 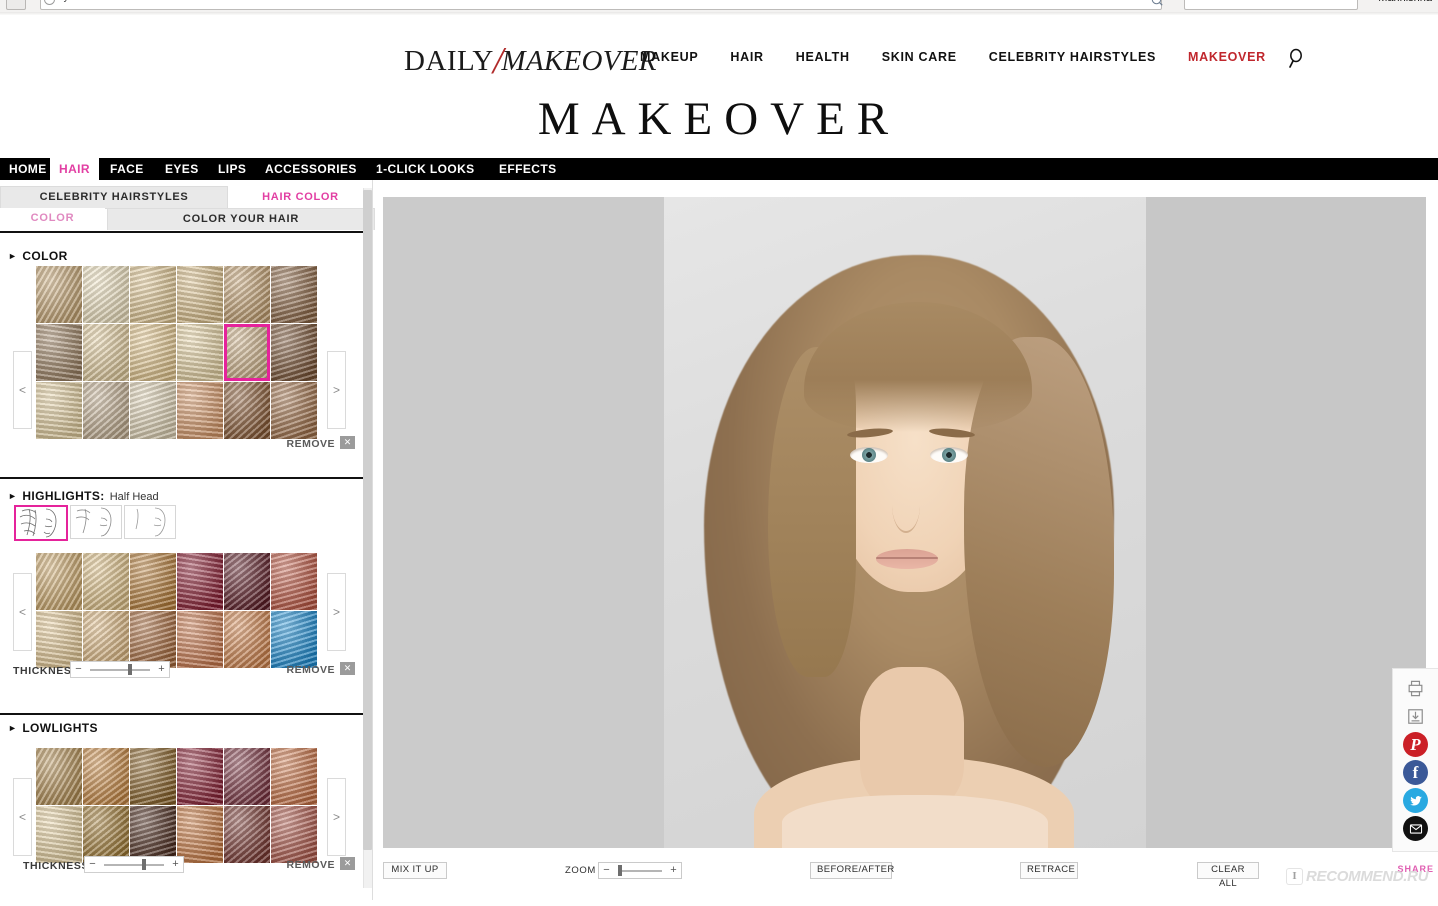 What do you see at coordinates (1156, 3) in the screenshot?
I see `browser-go-icon` at bounding box center [1156, 3].